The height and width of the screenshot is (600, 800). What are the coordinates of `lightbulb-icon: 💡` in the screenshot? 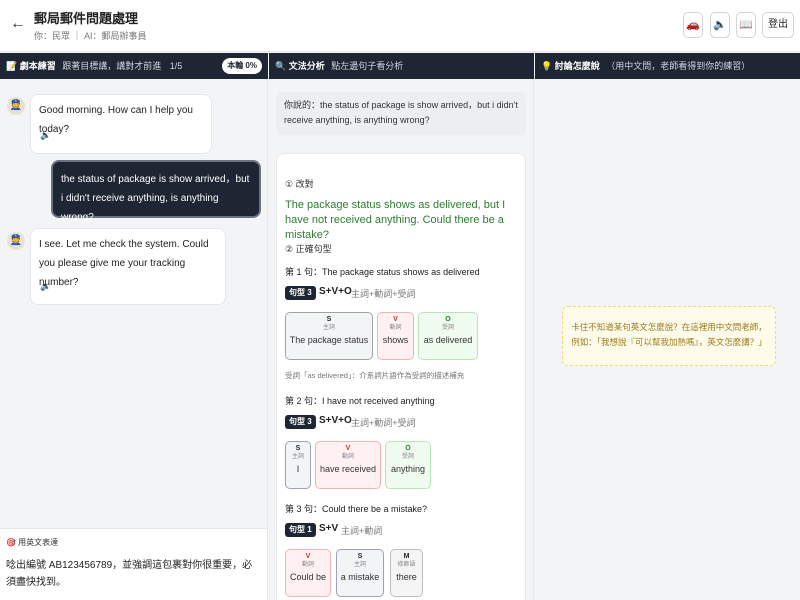 It's located at (547, 66).